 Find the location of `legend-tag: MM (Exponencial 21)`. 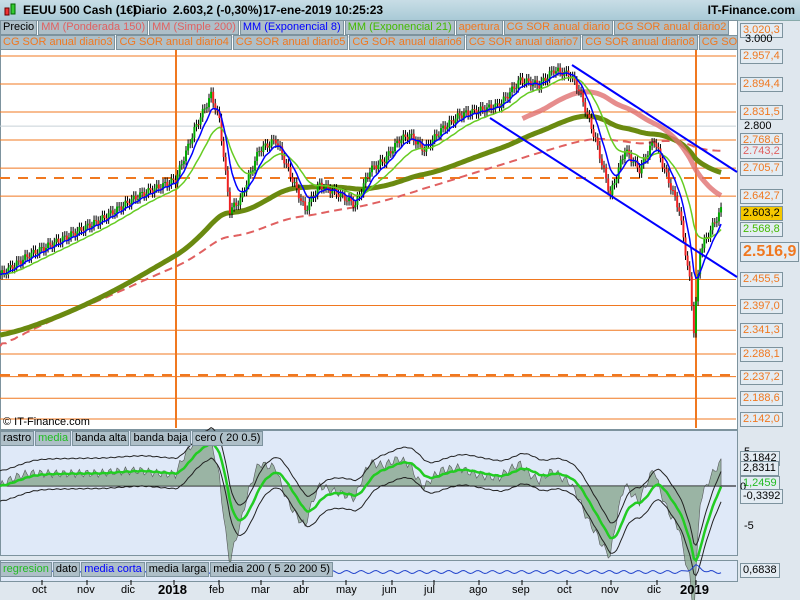

legend-tag: MM (Exponencial 21) is located at coordinates (399, 27).